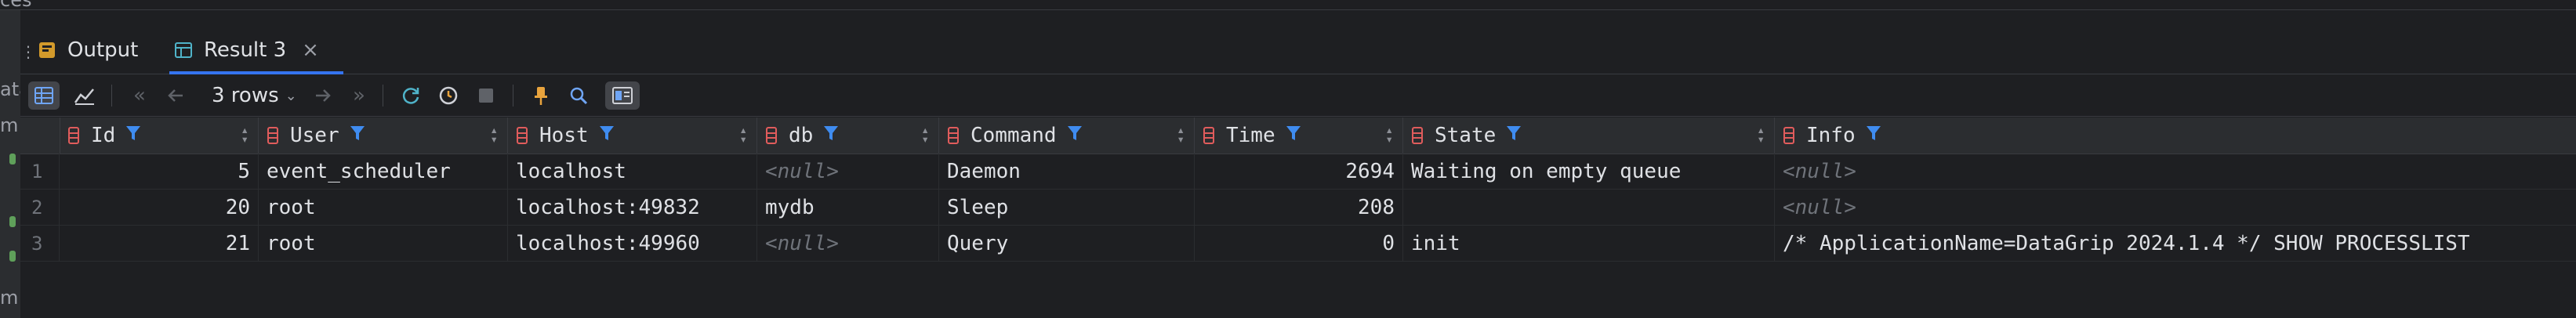 The width and height of the screenshot is (2576, 318). Describe the element at coordinates (160, 135) in the screenshot. I see `column-header-id: Id ▴ ▾` at that location.